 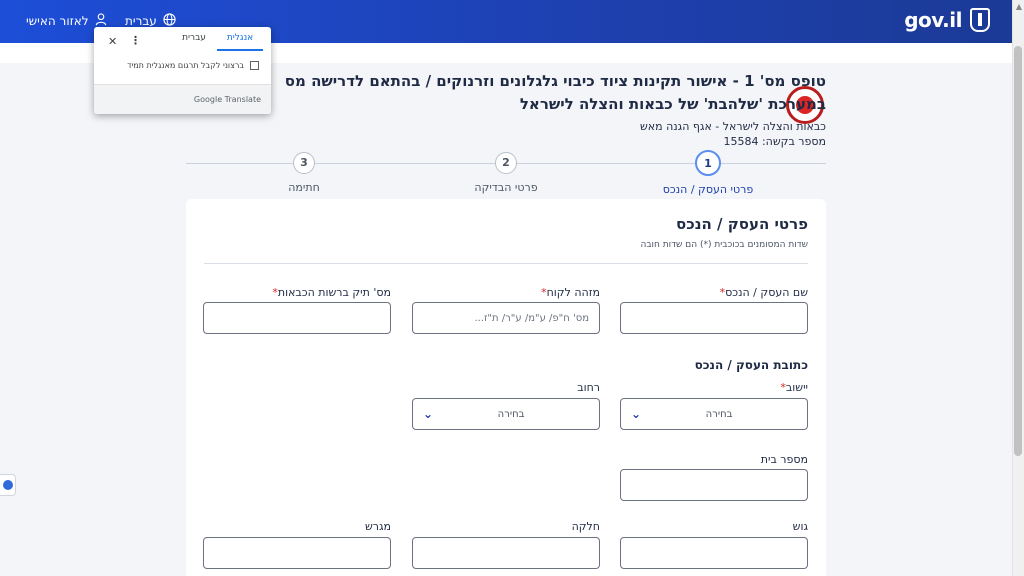 I want to click on step-number: 1, so click(x=708, y=163).